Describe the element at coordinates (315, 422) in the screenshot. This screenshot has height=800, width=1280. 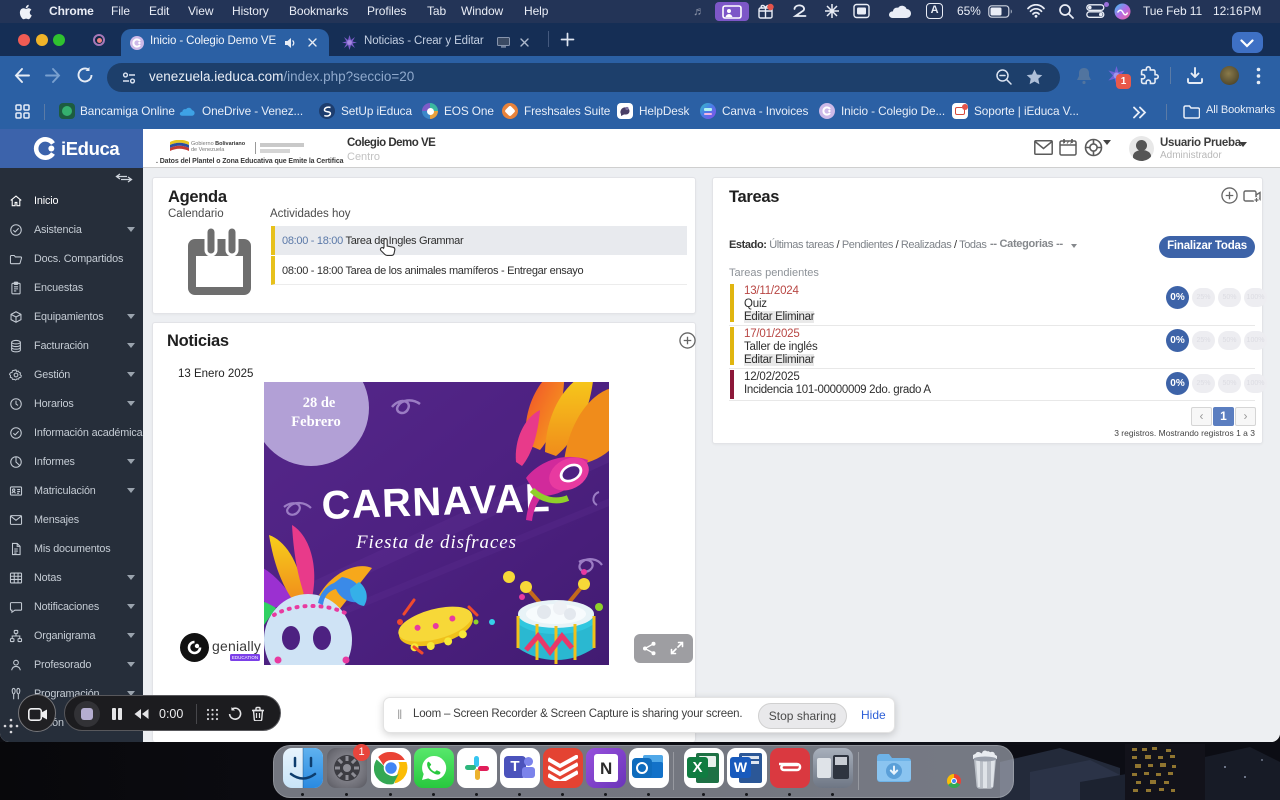
I see `svg-text: Febrero` at that location.